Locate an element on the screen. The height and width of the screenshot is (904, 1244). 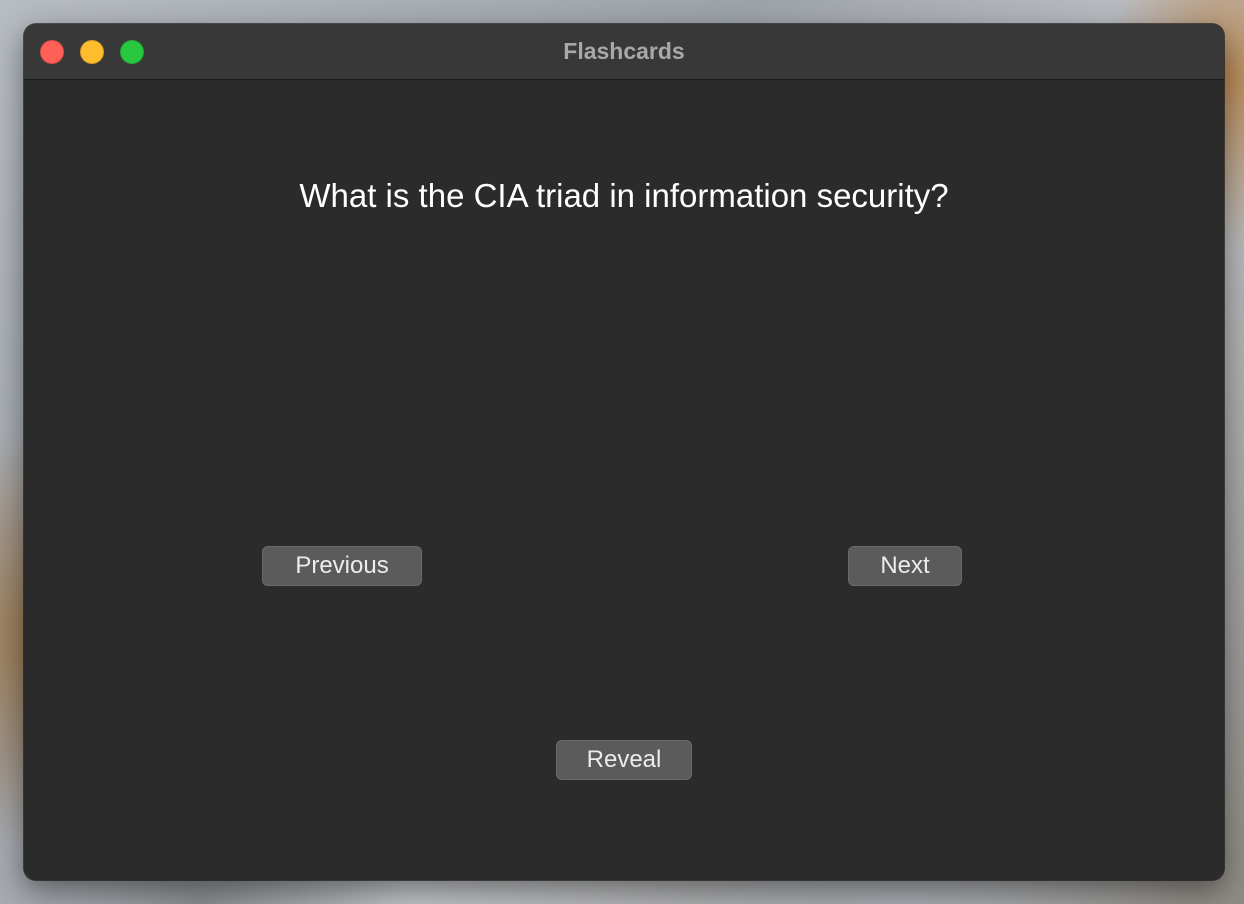
title-bar: Flashcards is located at coordinates (624, 52).